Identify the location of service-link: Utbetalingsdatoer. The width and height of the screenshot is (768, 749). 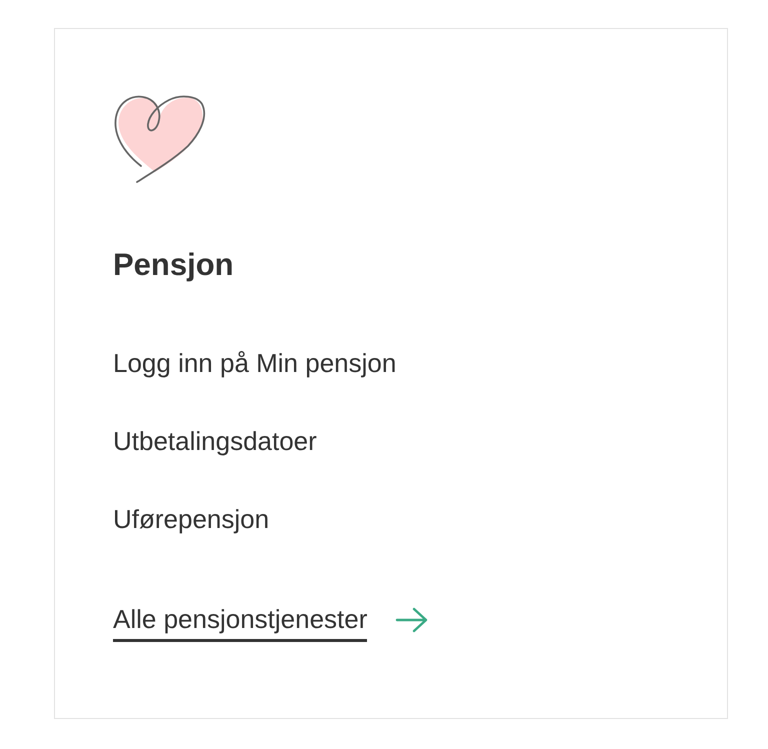
(254, 441).